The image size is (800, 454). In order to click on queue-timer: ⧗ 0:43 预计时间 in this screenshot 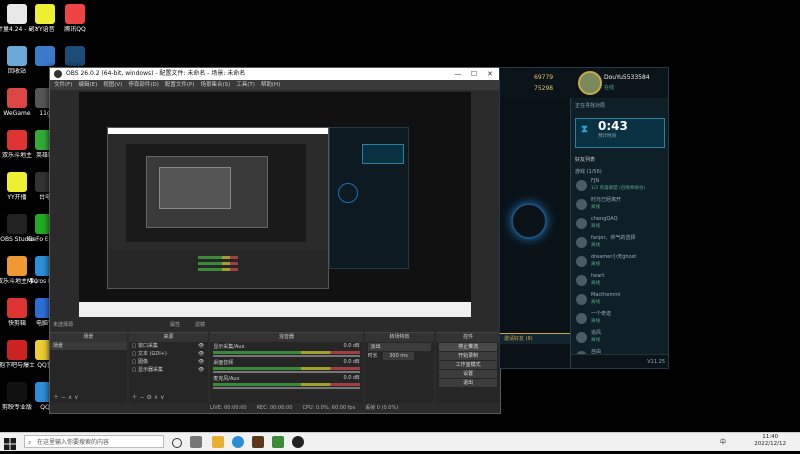, I will do `click(620, 133)`.